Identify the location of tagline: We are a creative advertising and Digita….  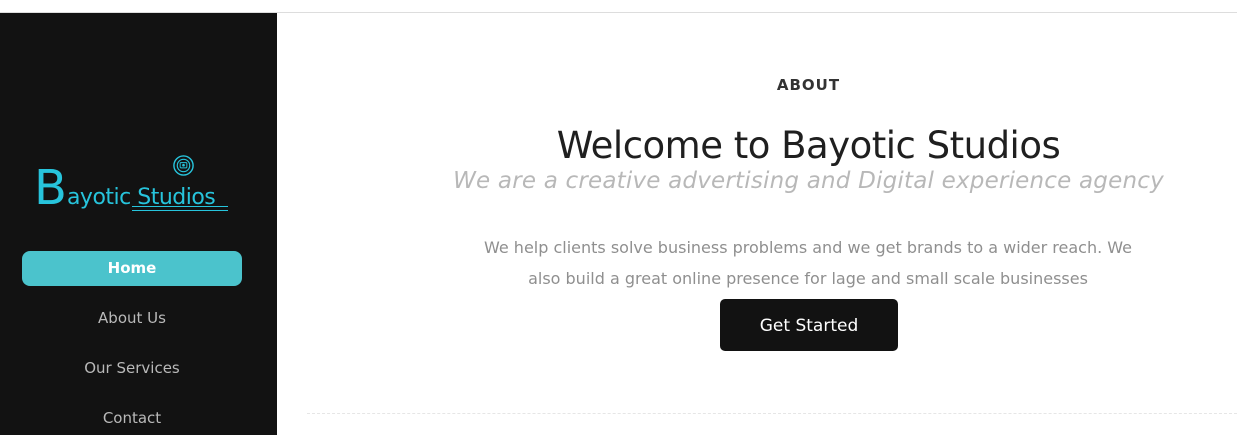
(808, 181).